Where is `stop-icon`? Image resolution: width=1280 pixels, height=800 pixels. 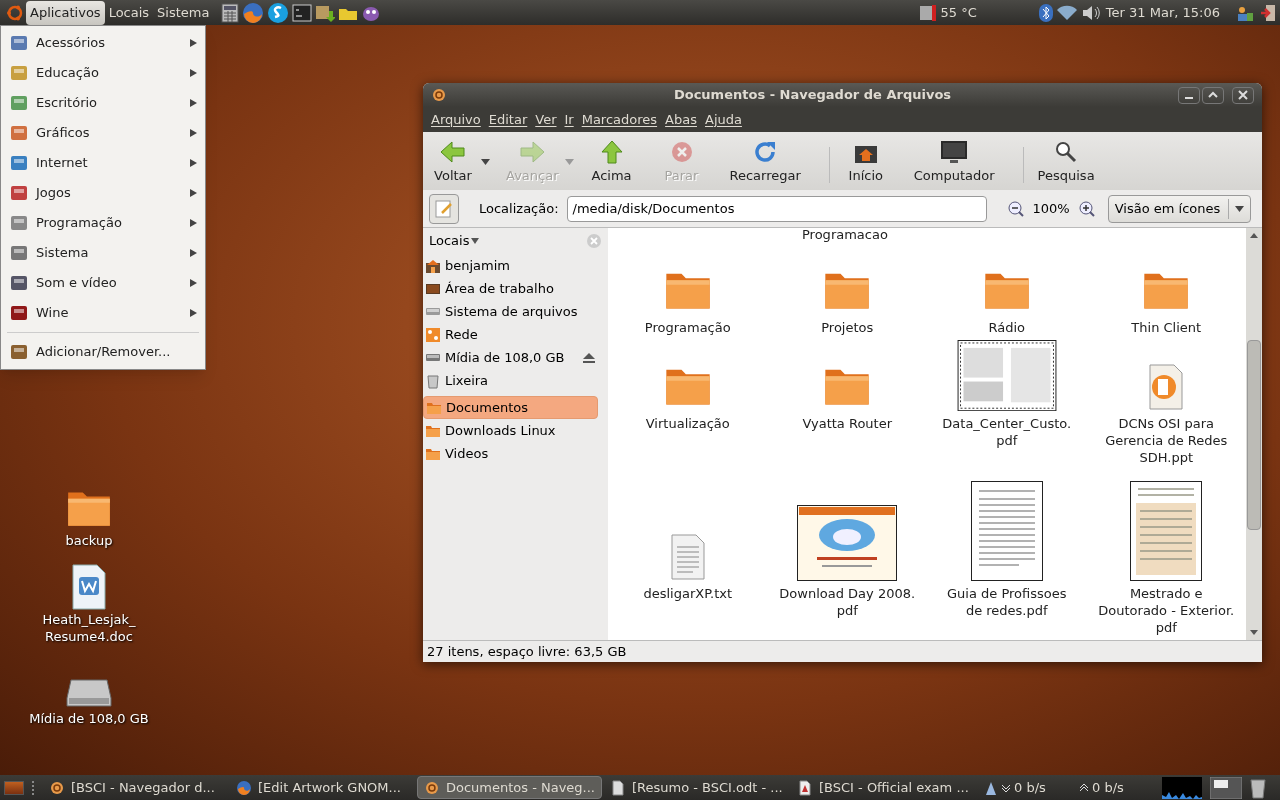
stop-icon is located at coordinates (681, 151).